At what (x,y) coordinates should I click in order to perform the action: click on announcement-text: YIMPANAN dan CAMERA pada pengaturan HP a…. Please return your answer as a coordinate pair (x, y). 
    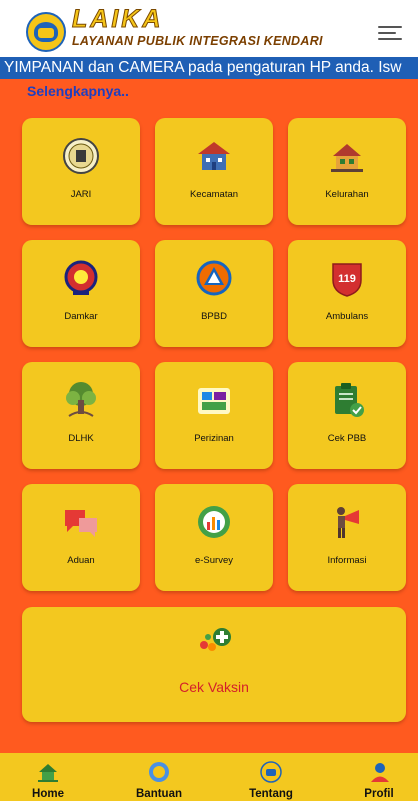
    Looking at the image, I should click on (203, 67).